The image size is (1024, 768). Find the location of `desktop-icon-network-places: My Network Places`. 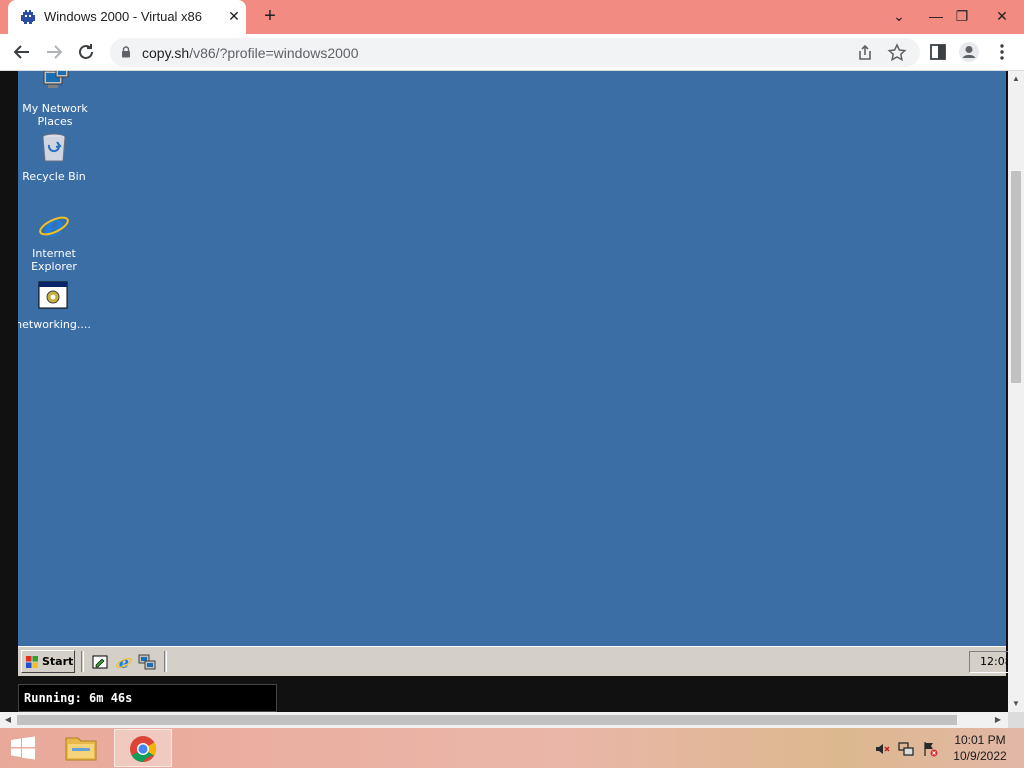

desktop-icon-network-places: My Network Places is located at coordinates (56, 99).